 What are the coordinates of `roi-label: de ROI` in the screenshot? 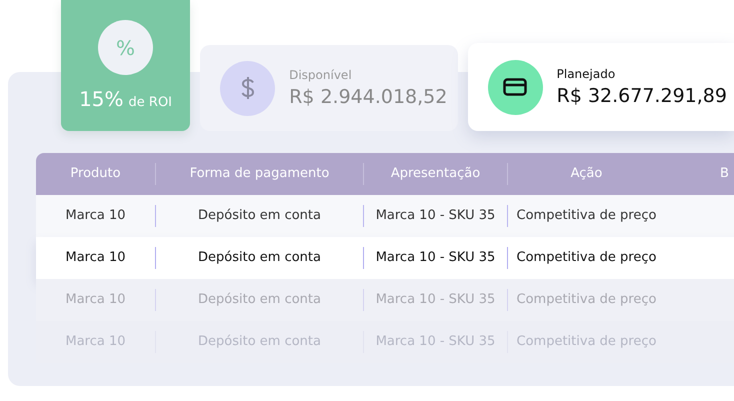 It's located at (150, 102).